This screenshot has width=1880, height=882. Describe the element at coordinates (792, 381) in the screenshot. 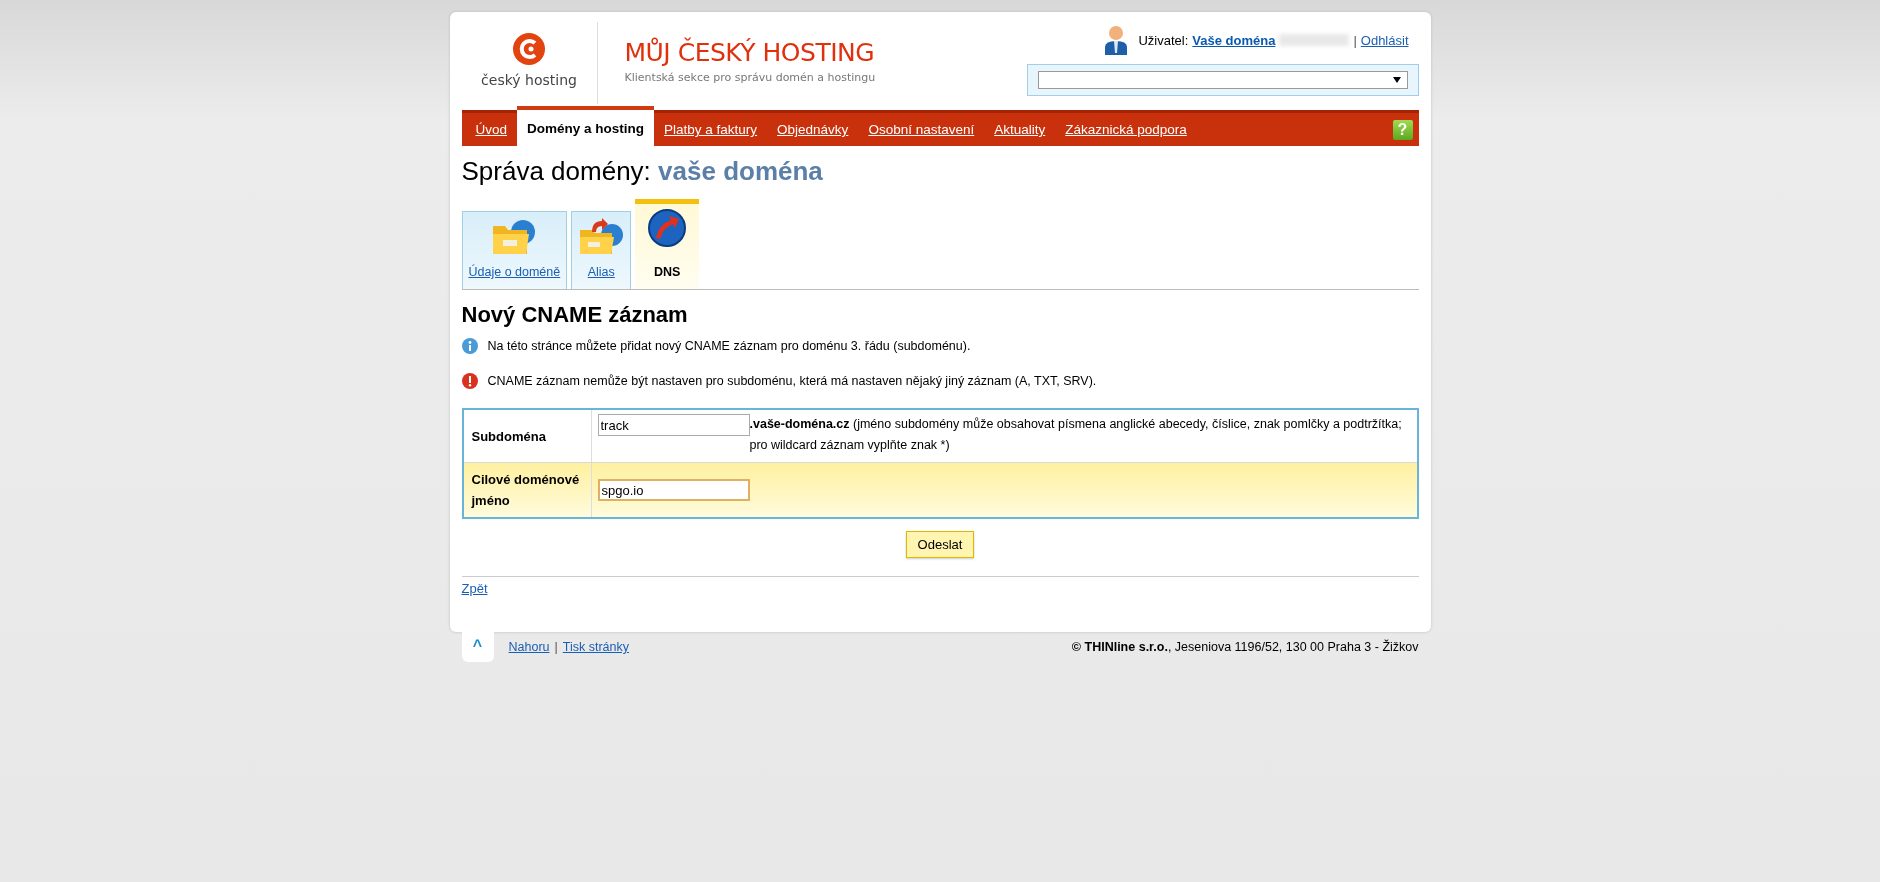

I see `message-text: CNAME záznam nemůže být nastaven pro subdoménu, která má nastaven nějaký jiný záznam (A, TXT, SRV).` at that location.